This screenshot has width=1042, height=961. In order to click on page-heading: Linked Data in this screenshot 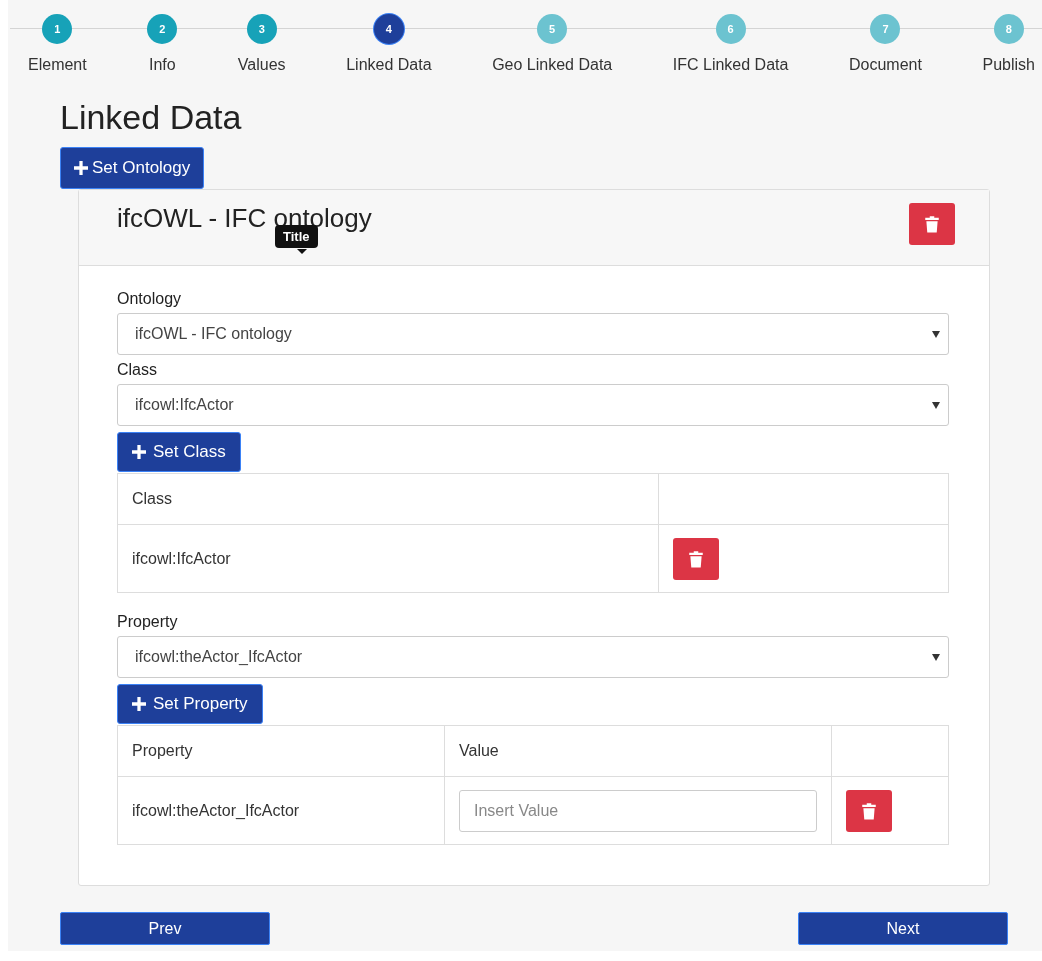, I will do `click(151, 117)`.